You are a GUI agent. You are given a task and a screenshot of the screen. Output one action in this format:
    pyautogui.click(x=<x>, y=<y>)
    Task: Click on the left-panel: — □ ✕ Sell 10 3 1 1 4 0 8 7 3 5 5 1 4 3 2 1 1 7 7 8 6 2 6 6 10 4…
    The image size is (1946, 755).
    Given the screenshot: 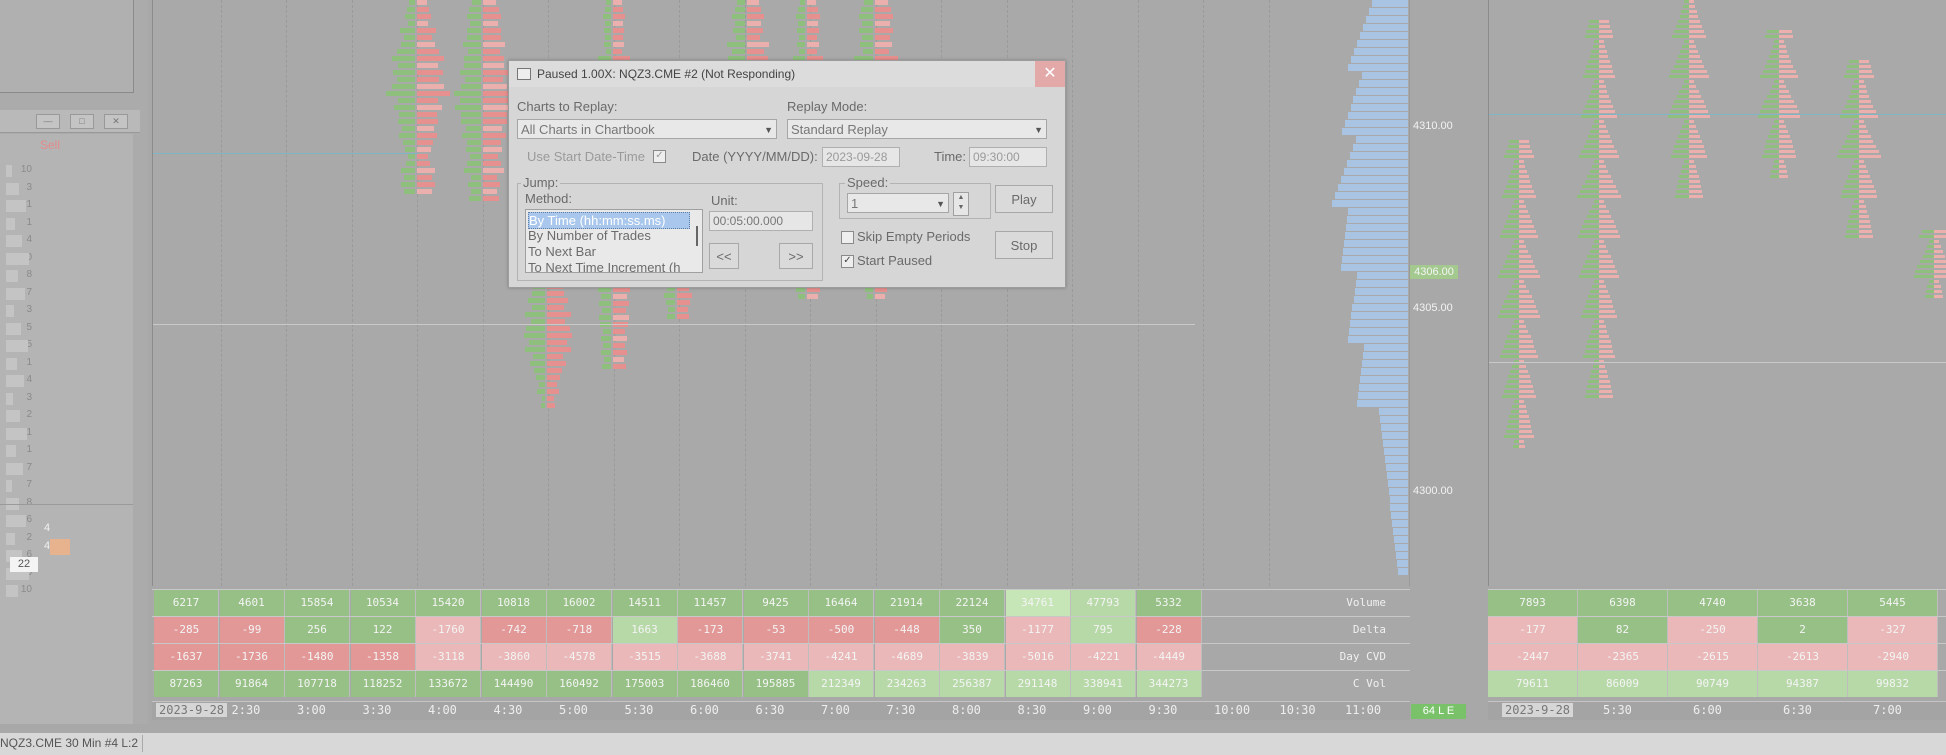 What is the action you would take?
    pyautogui.click(x=74, y=362)
    